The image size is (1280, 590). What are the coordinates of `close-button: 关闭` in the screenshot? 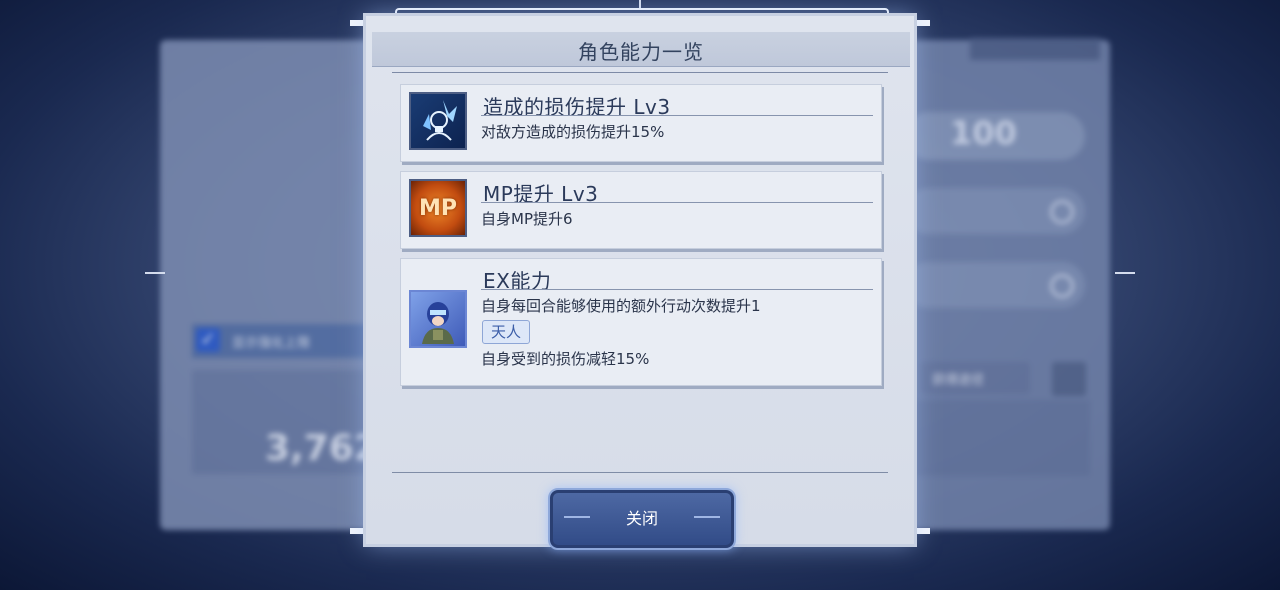 It's located at (642, 519).